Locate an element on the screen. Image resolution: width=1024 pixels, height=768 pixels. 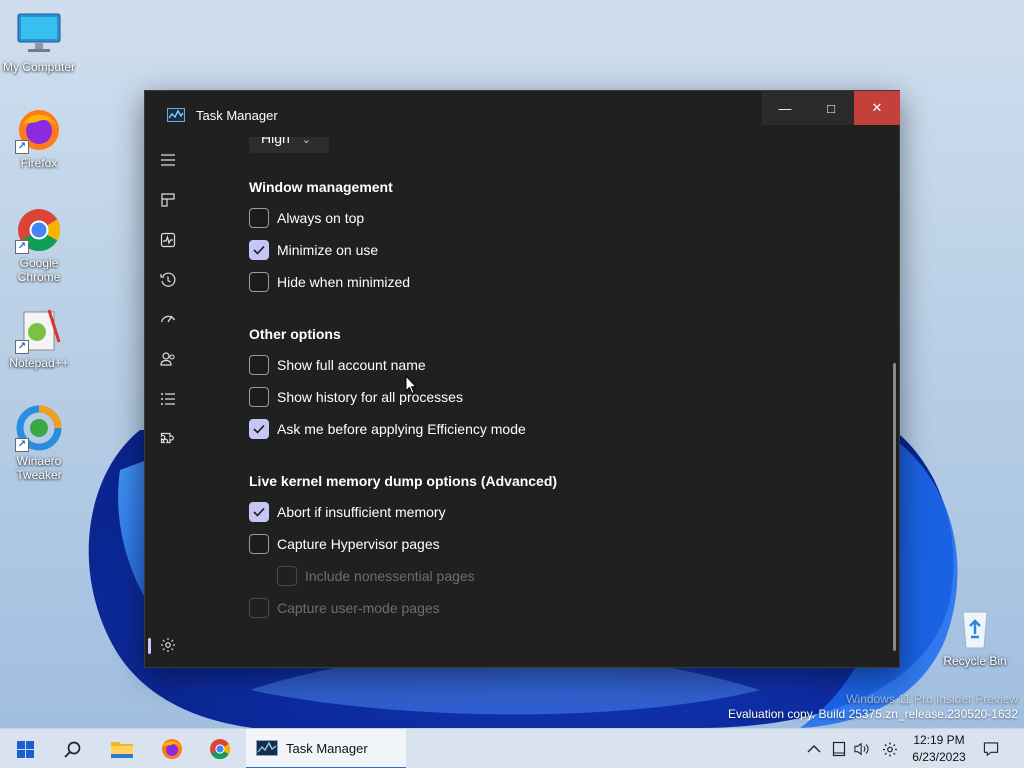
close-button: ✕ is located at coordinates (877, 108).